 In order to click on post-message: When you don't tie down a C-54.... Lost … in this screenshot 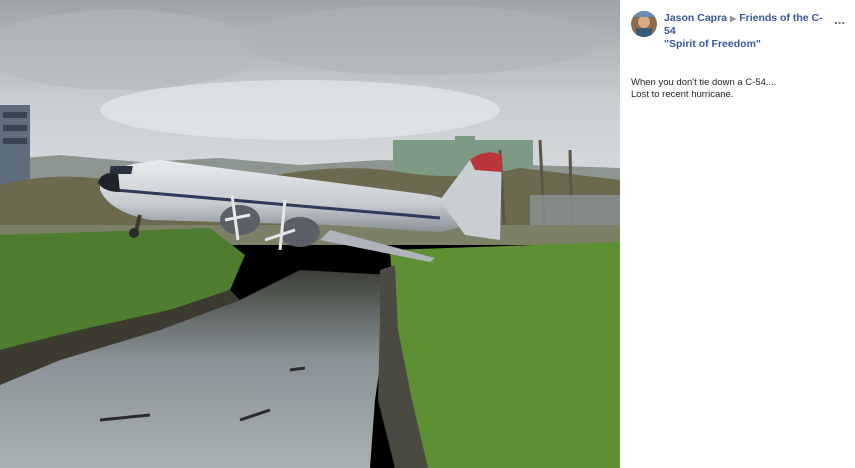, I will do `click(738, 89)`.